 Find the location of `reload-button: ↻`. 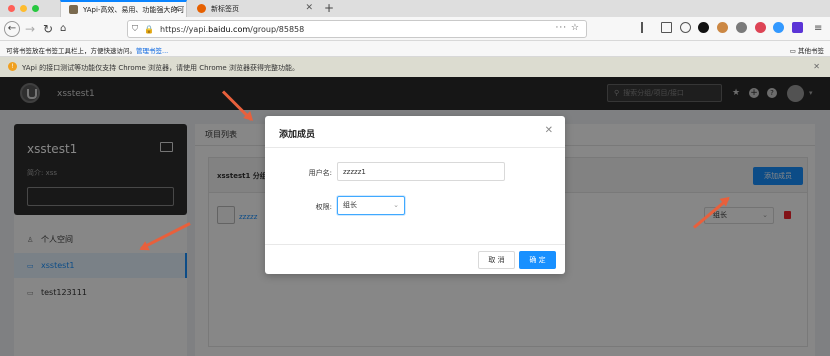

reload-button: ↻ is located at coordinates (48, 29).